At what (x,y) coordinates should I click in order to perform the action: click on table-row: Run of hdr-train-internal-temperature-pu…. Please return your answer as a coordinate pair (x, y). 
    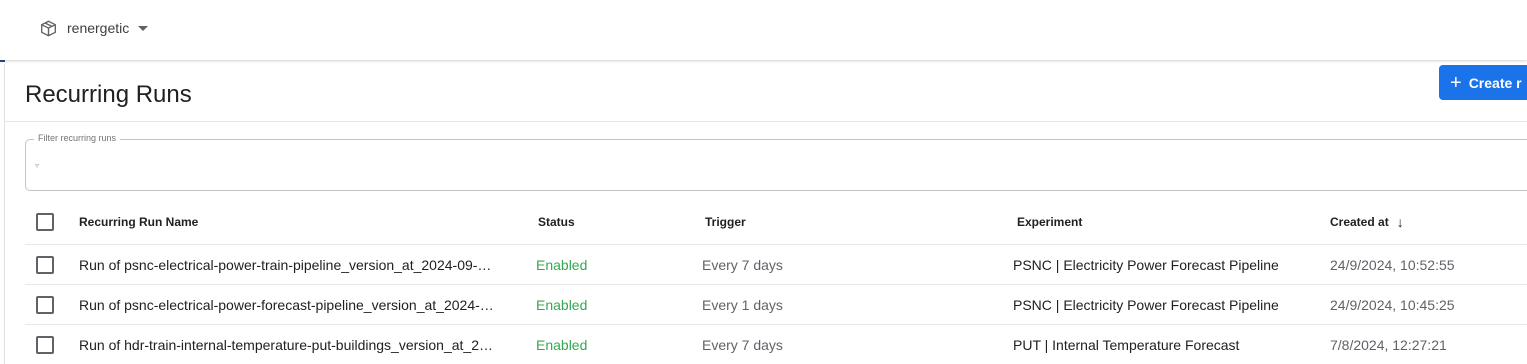
    Looking at the image, I should click on (776, 344).